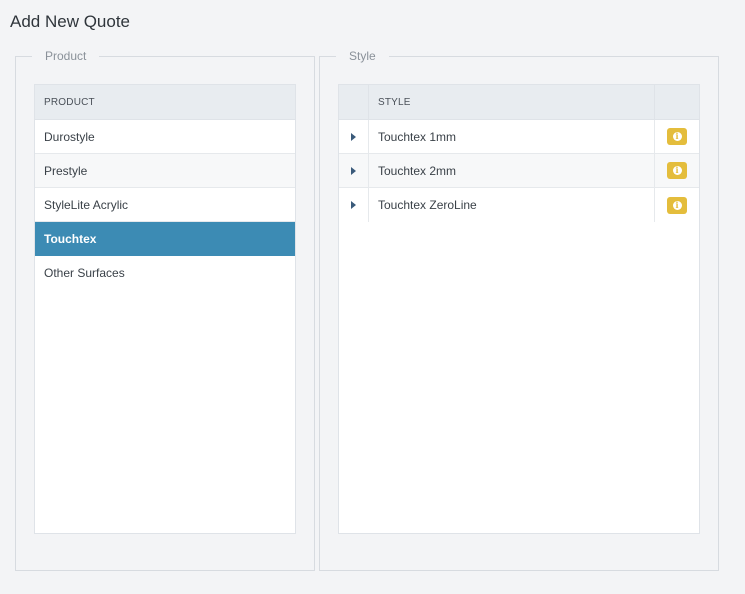 The width and height of the screenshot is (745, 594). I want to click on style-grid-header: STYLE, so click(519, 102).